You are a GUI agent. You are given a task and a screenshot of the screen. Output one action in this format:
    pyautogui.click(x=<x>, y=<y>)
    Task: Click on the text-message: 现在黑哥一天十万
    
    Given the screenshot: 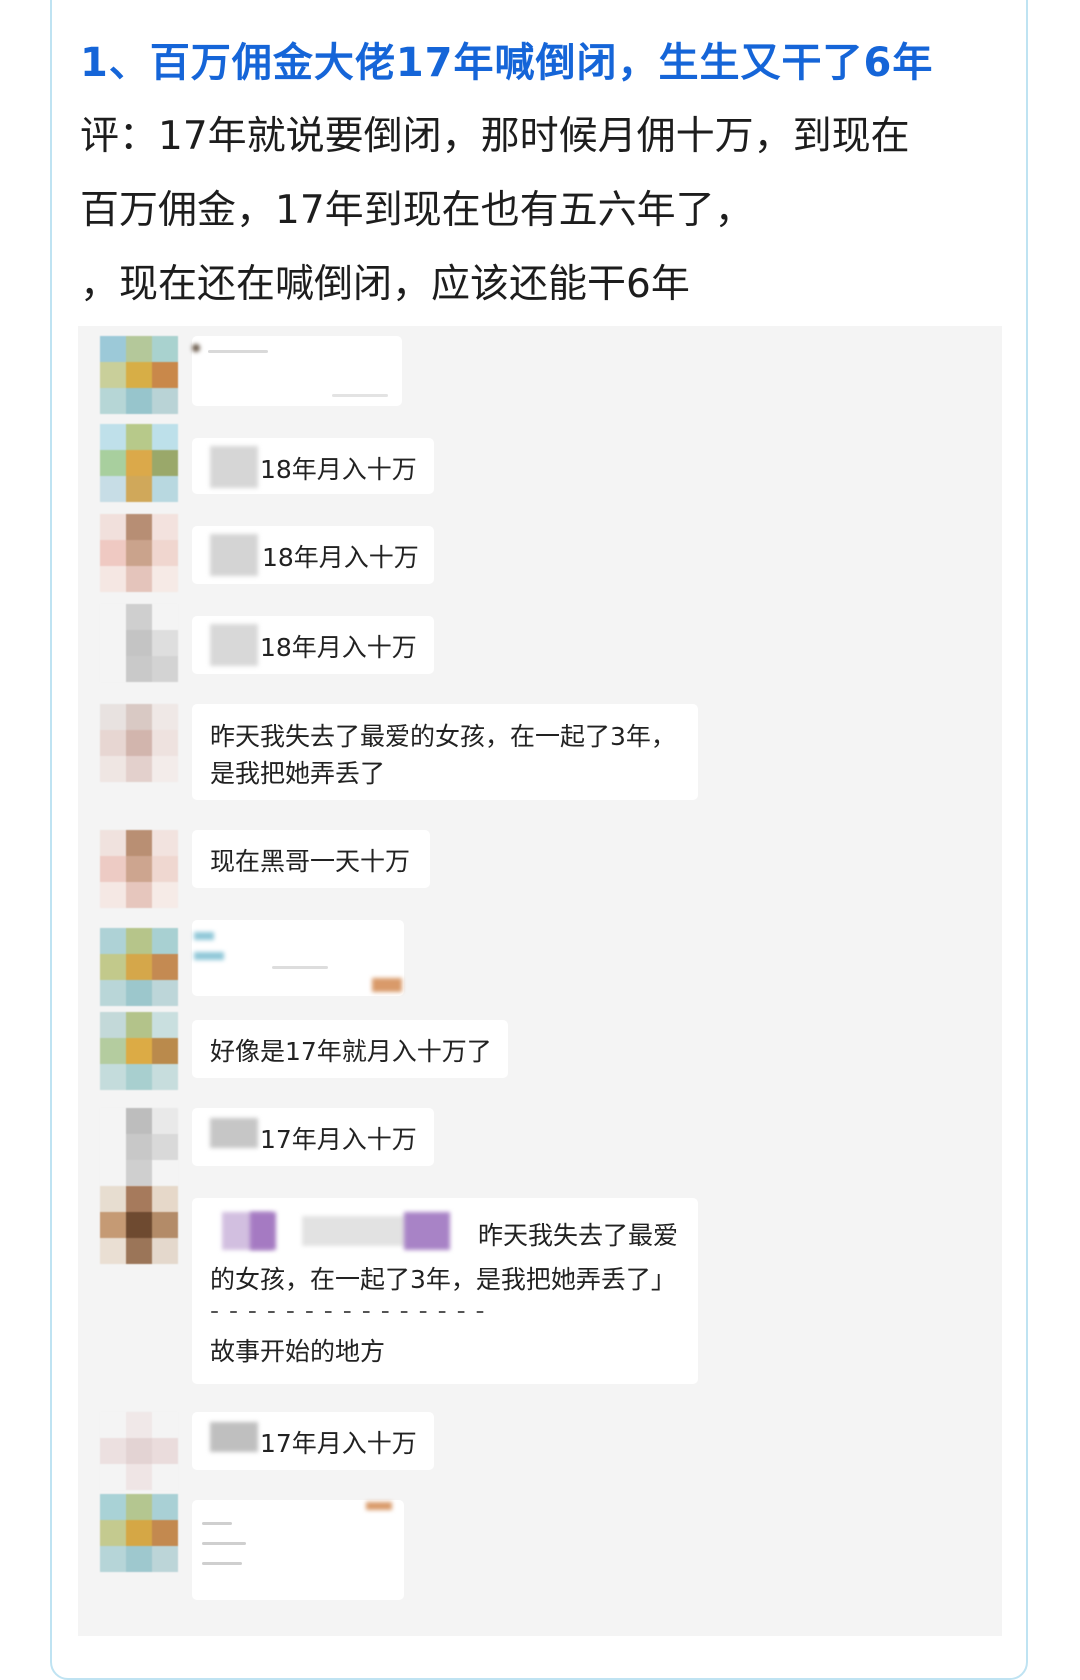 What is the action you would take?
    pyautogui.click(x=311, y=859)
    